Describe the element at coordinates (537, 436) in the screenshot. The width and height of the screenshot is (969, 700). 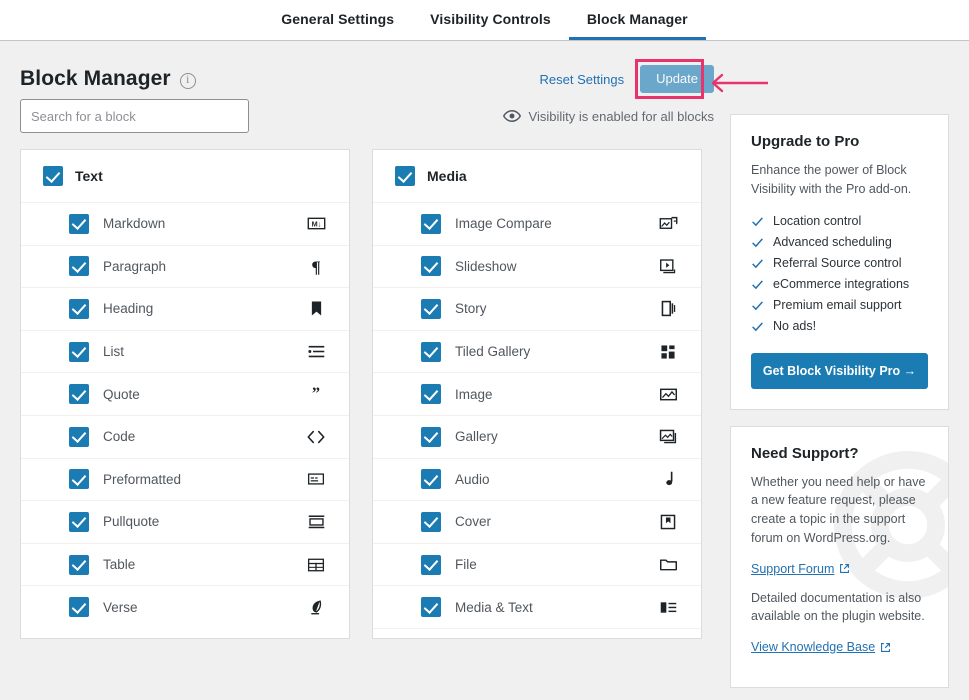
I see `block-row-gallery: Gallery` at that location.